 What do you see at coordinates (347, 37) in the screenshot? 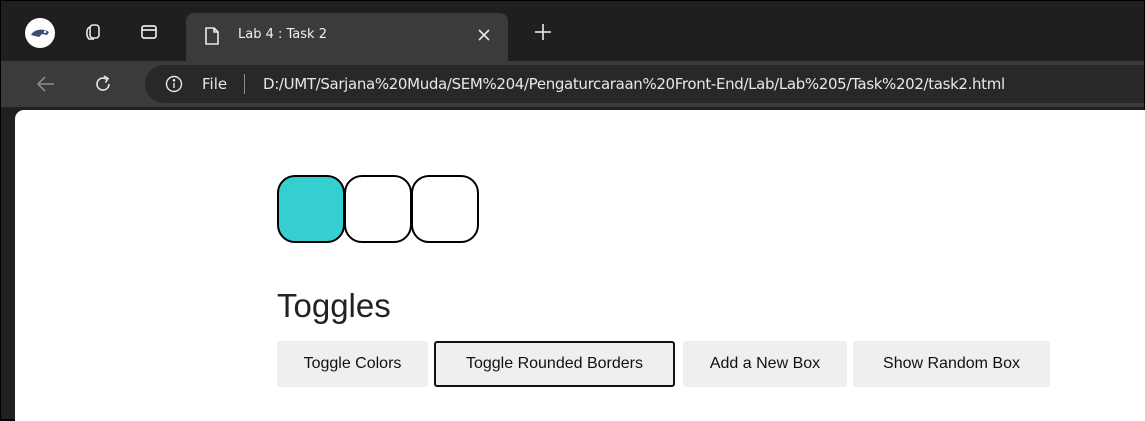
I see `tab-active: Lab 4 : Task 2` at bounding box center [347, 37].